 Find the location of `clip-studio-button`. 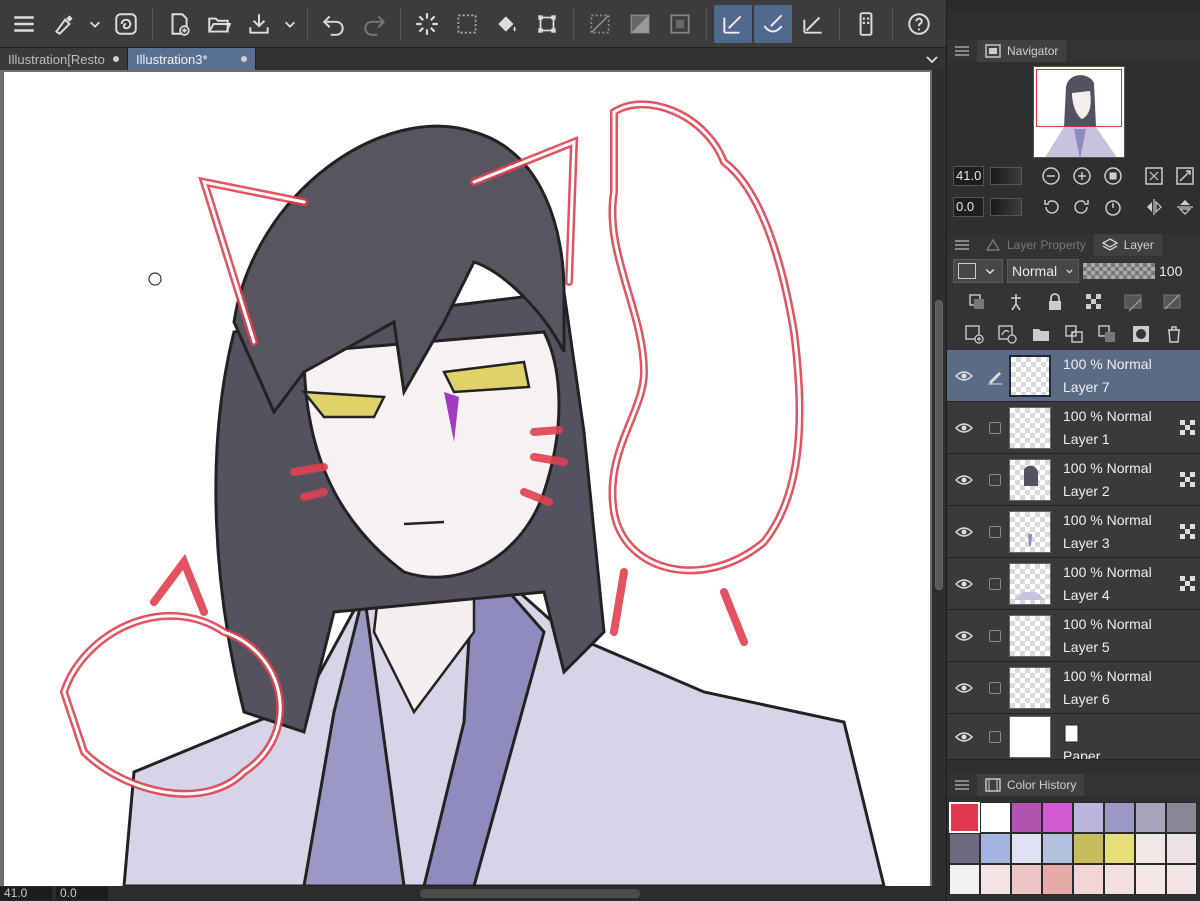

clip-studio-button is located at coordinates (64, 24).